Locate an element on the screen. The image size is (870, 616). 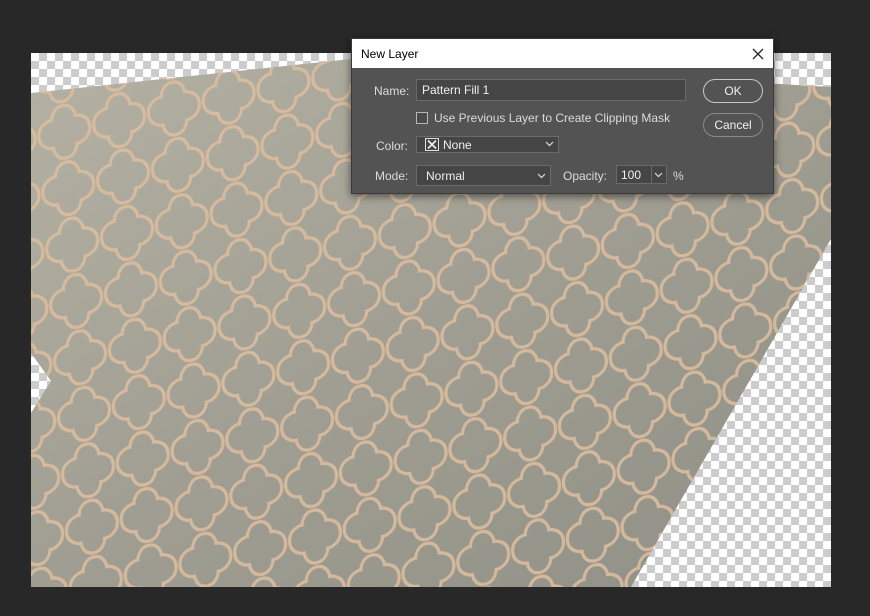
dialog-title: New Layer is located at coordinates (390, 54).